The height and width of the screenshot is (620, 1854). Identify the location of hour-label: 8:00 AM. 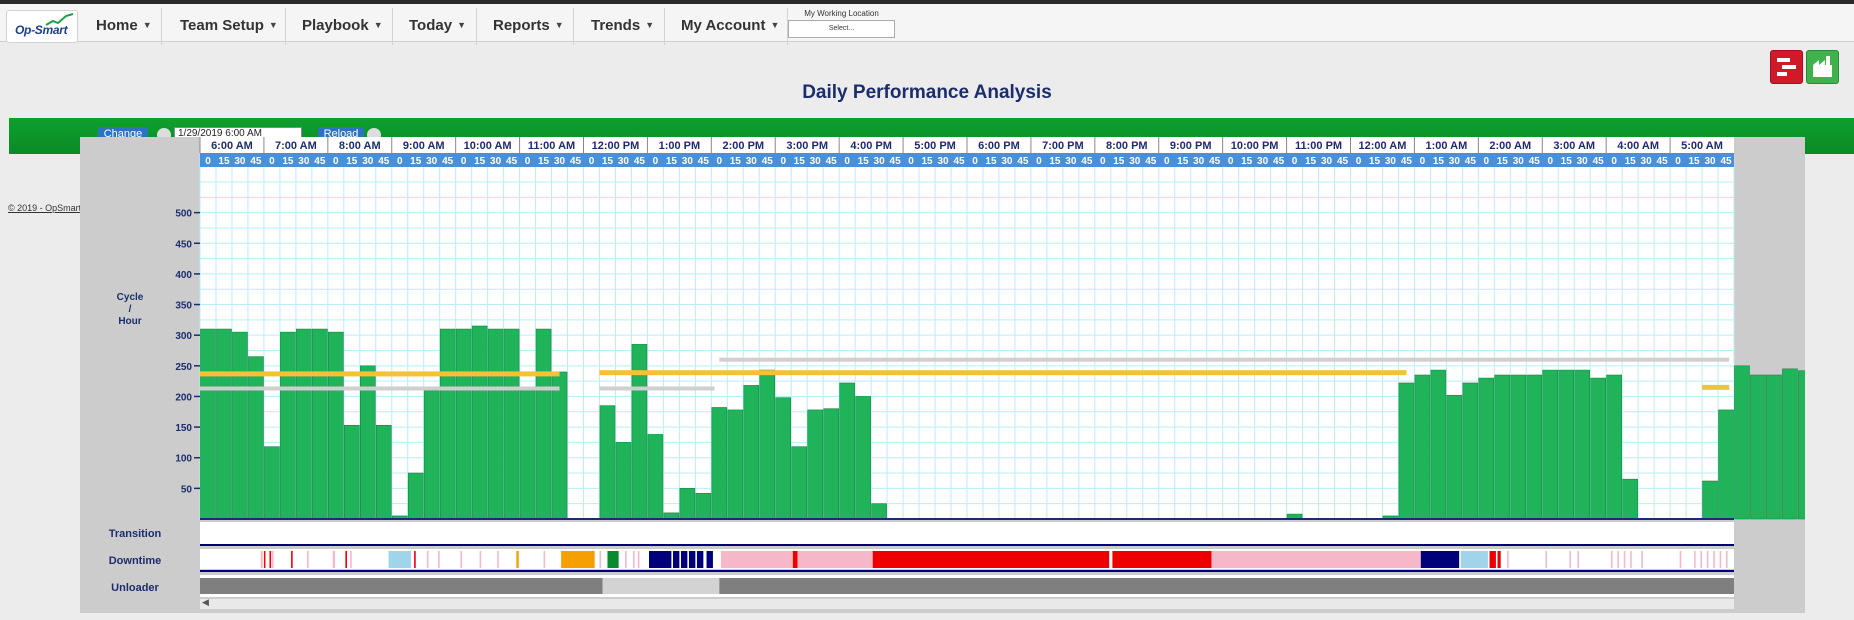
(360, 146).